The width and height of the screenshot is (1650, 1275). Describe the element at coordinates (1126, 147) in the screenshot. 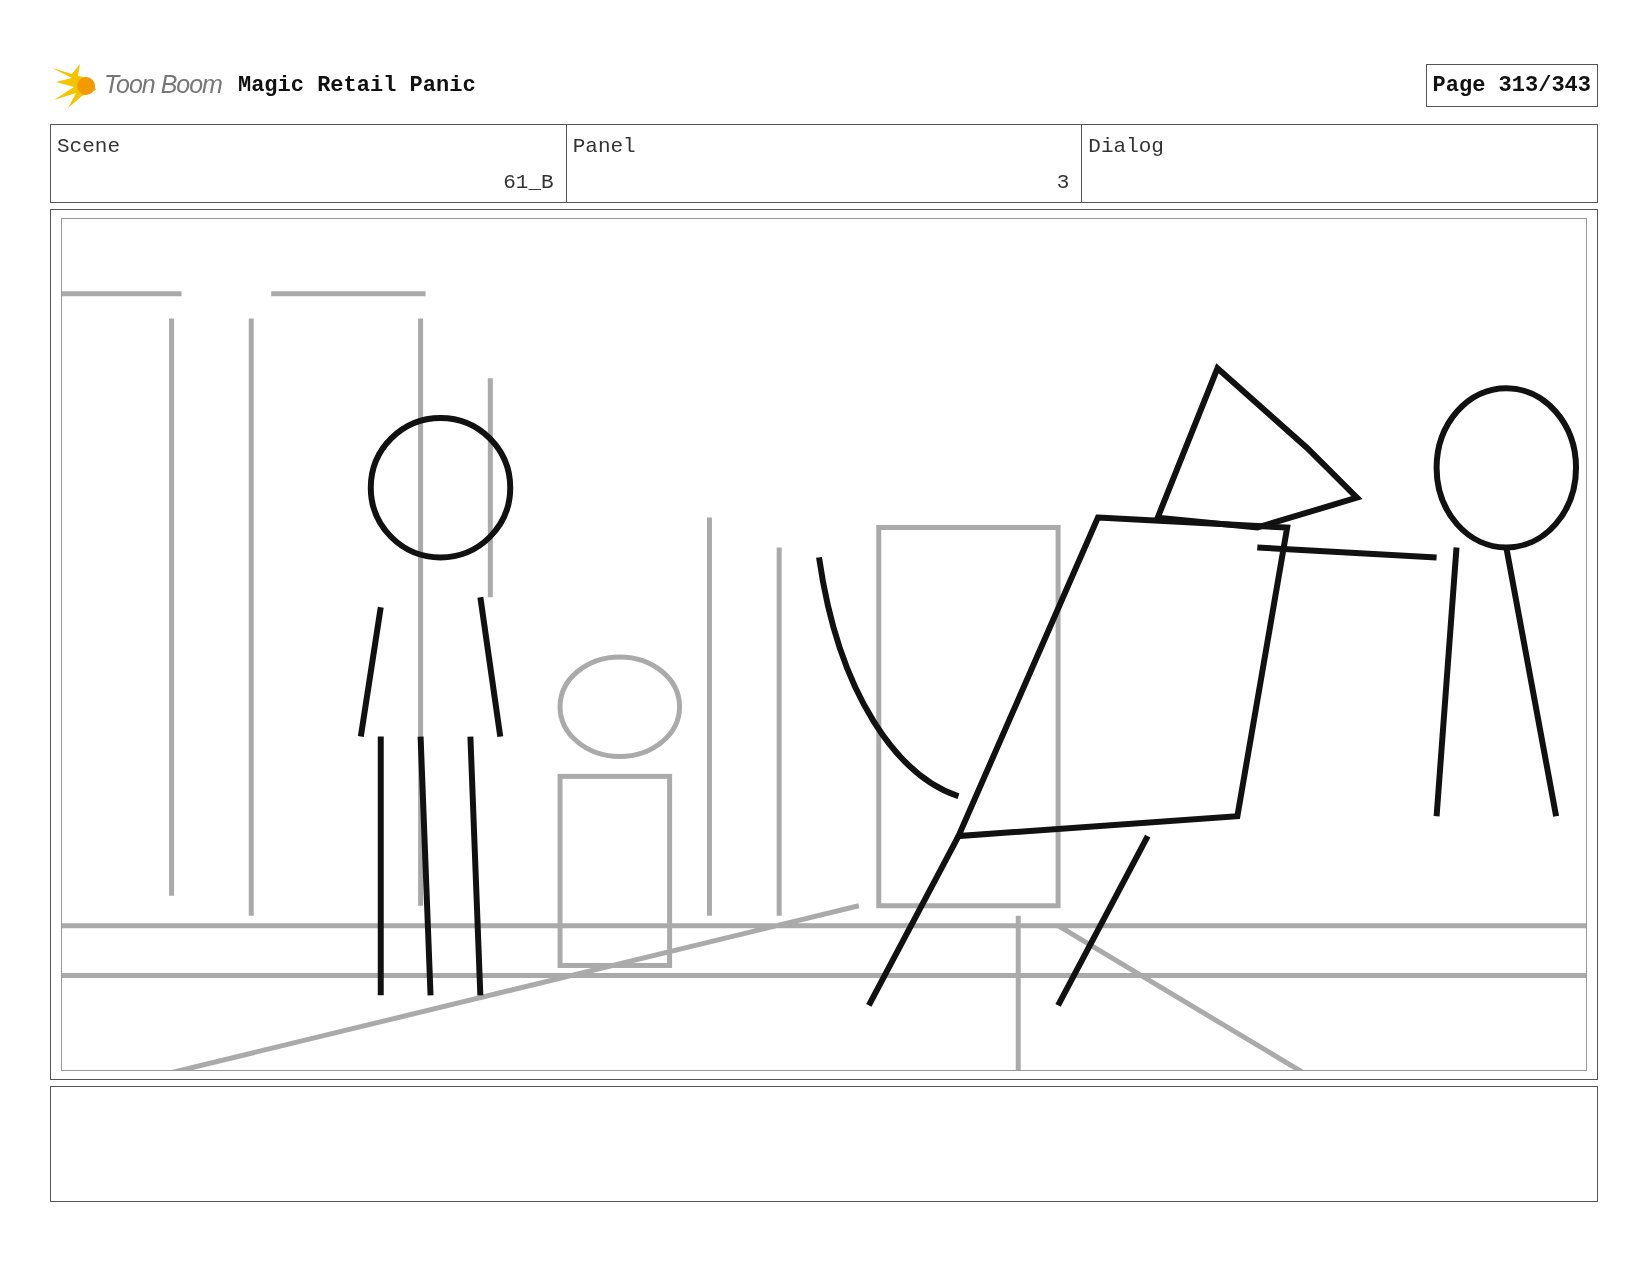

I see `field-label: Dialog` at that location.